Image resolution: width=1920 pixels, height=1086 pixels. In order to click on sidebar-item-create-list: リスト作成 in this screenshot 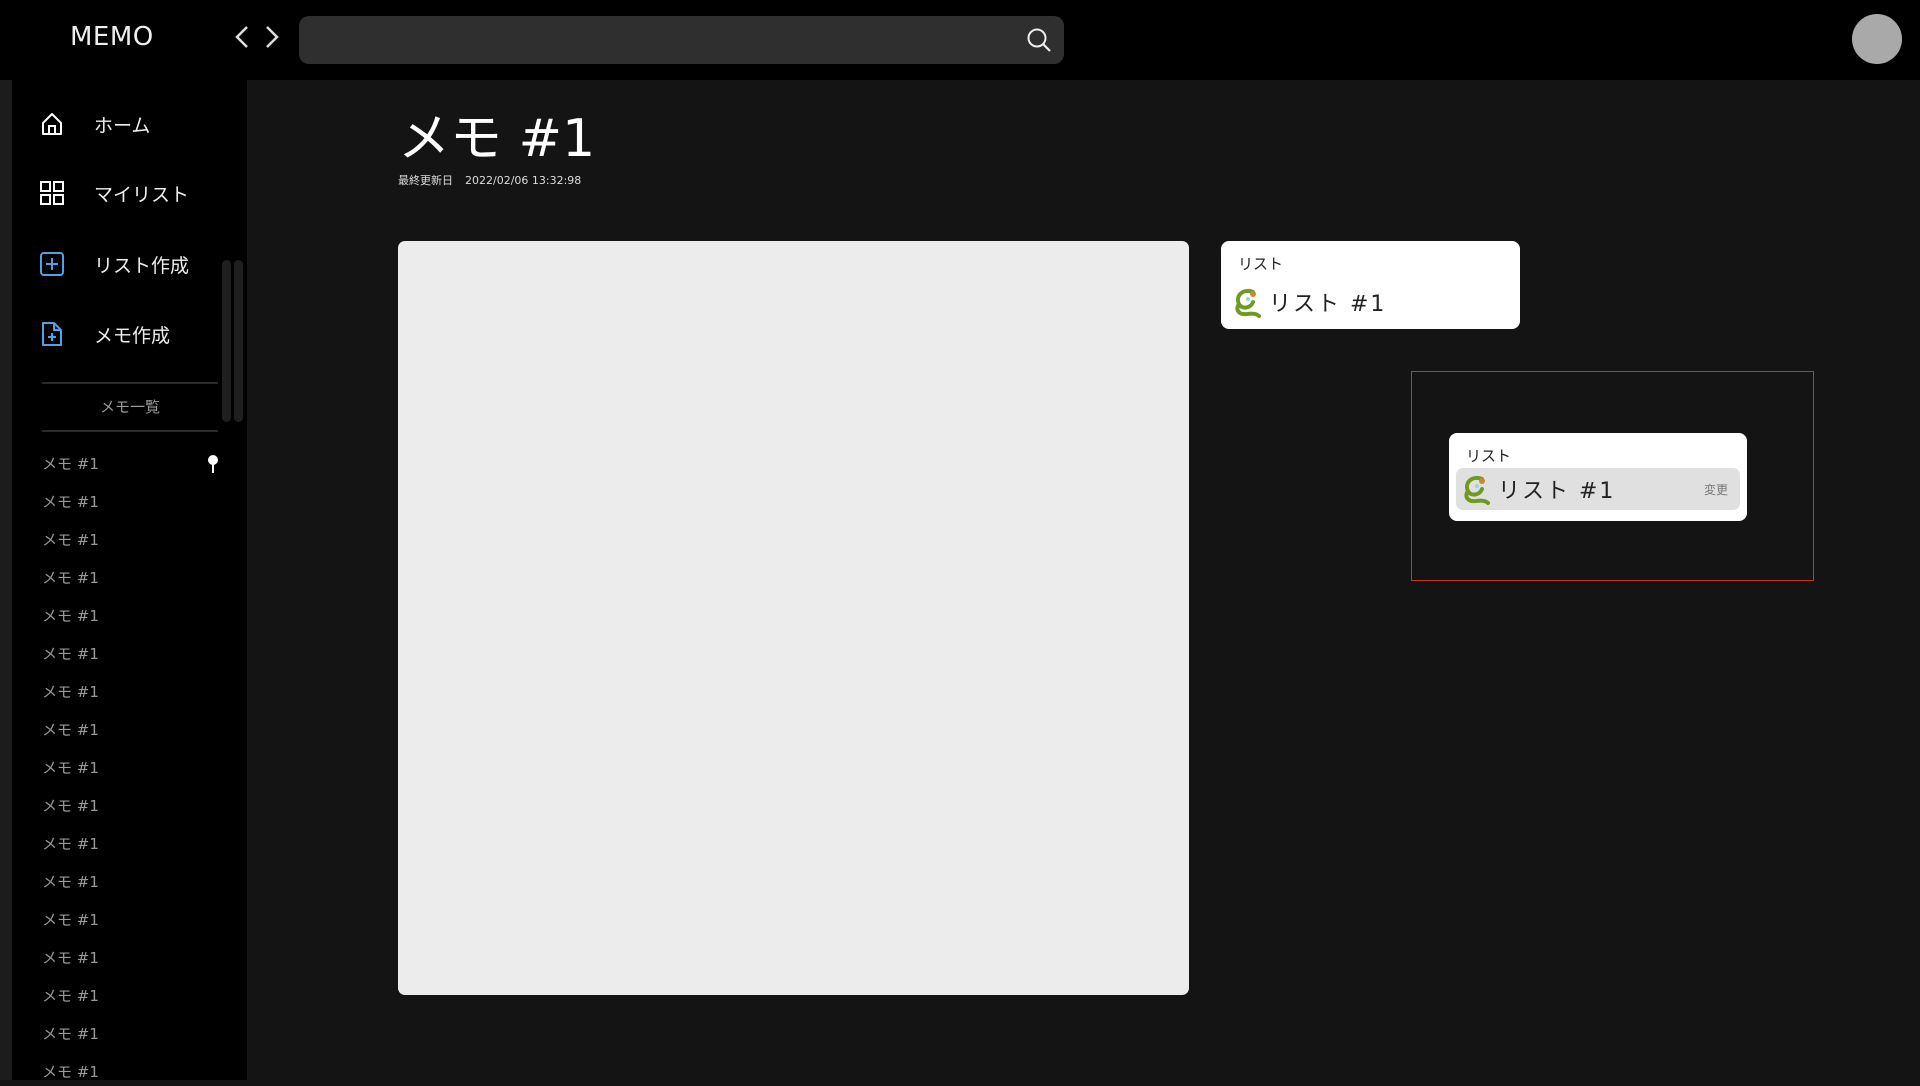, I will do `click(113, 264)`.